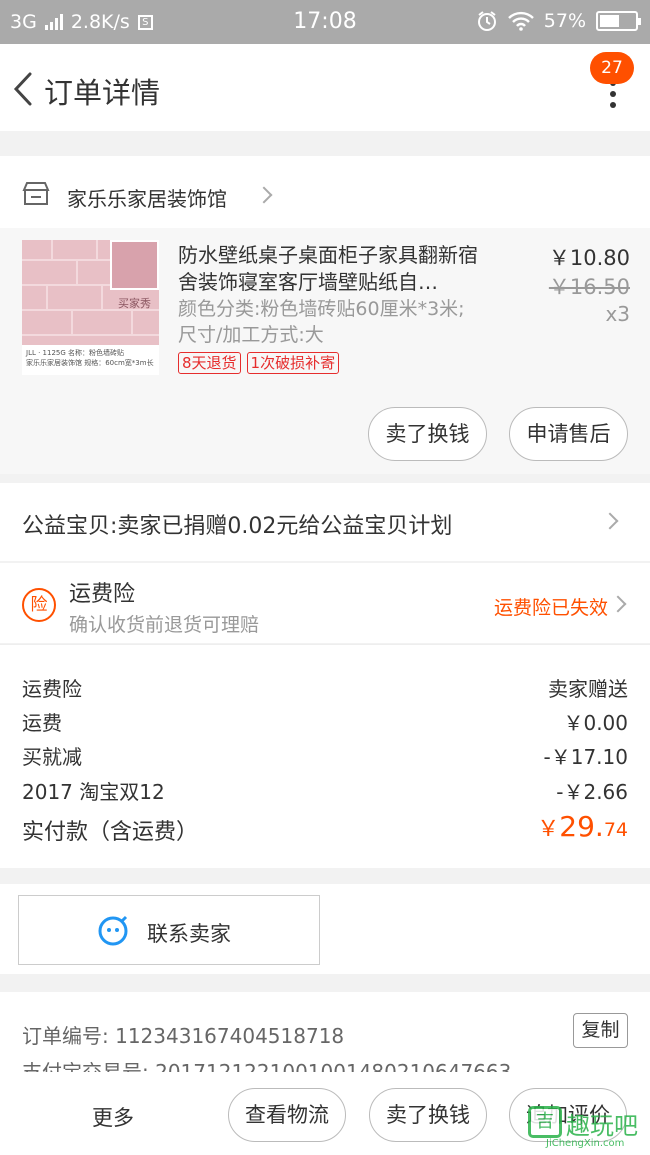 The image size is (650, 1155). Describe the element at coordinates (615, 830) in the screenshot. I see `total-decimal: 74` at that location.